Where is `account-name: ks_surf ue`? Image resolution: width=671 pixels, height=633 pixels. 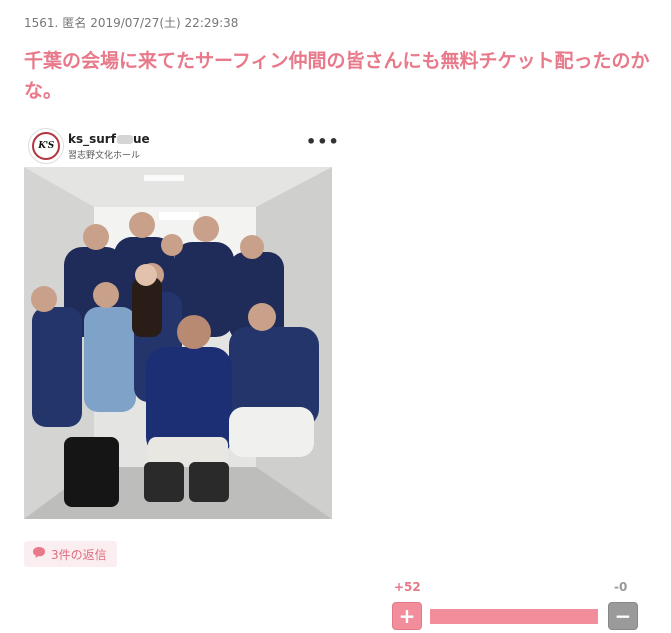 account-name: ks_surf ue is located at coordinates (109, 139).